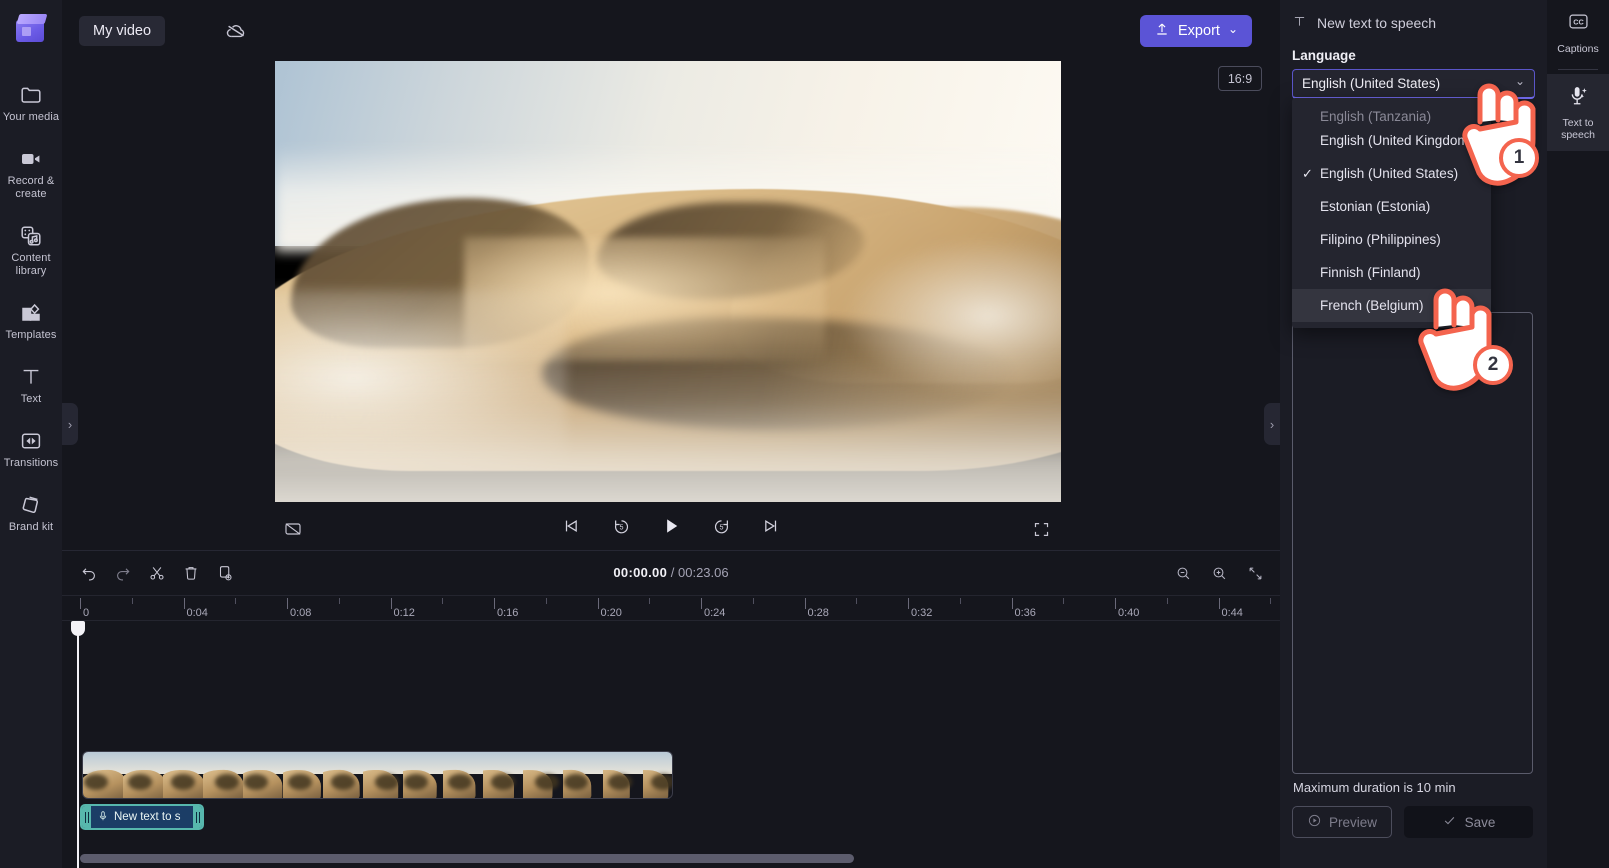 This screenshot has height=868, width=1609. Describe the element at coordinates (1129, 613) in the screenshot. I see `ruler-tick-label: 0:40` at that location.